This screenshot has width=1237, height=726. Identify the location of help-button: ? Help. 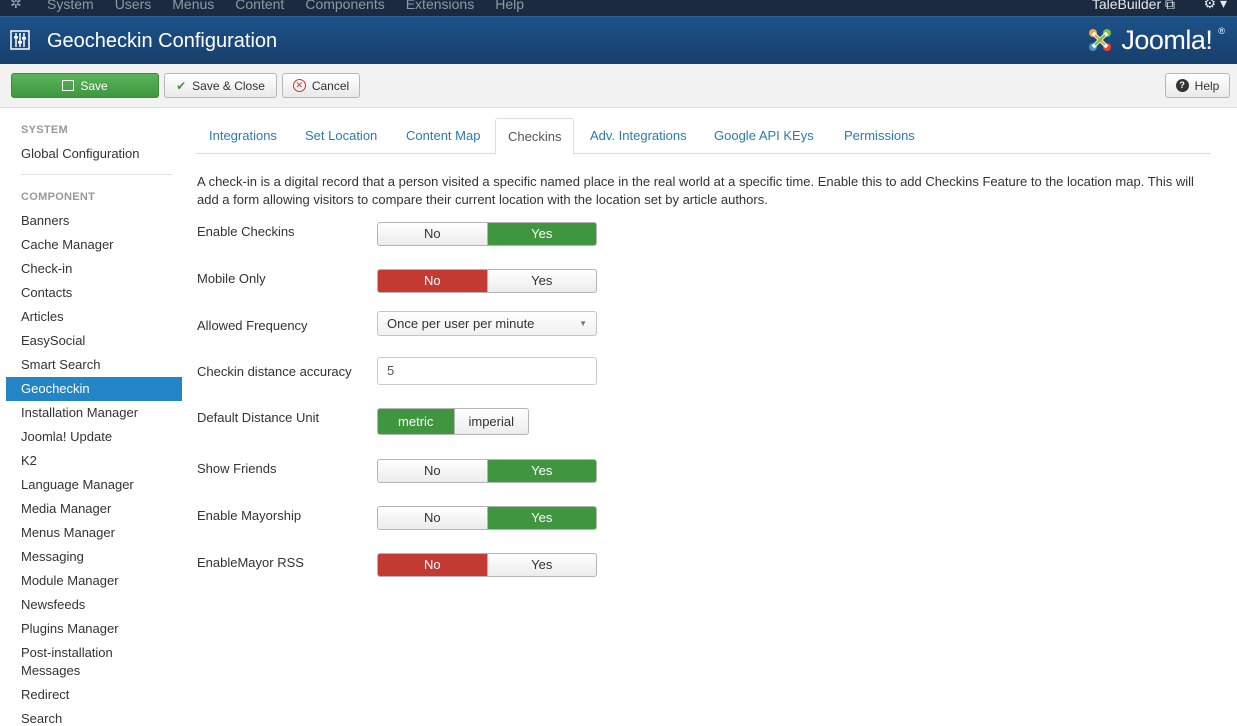
(1197, 85).